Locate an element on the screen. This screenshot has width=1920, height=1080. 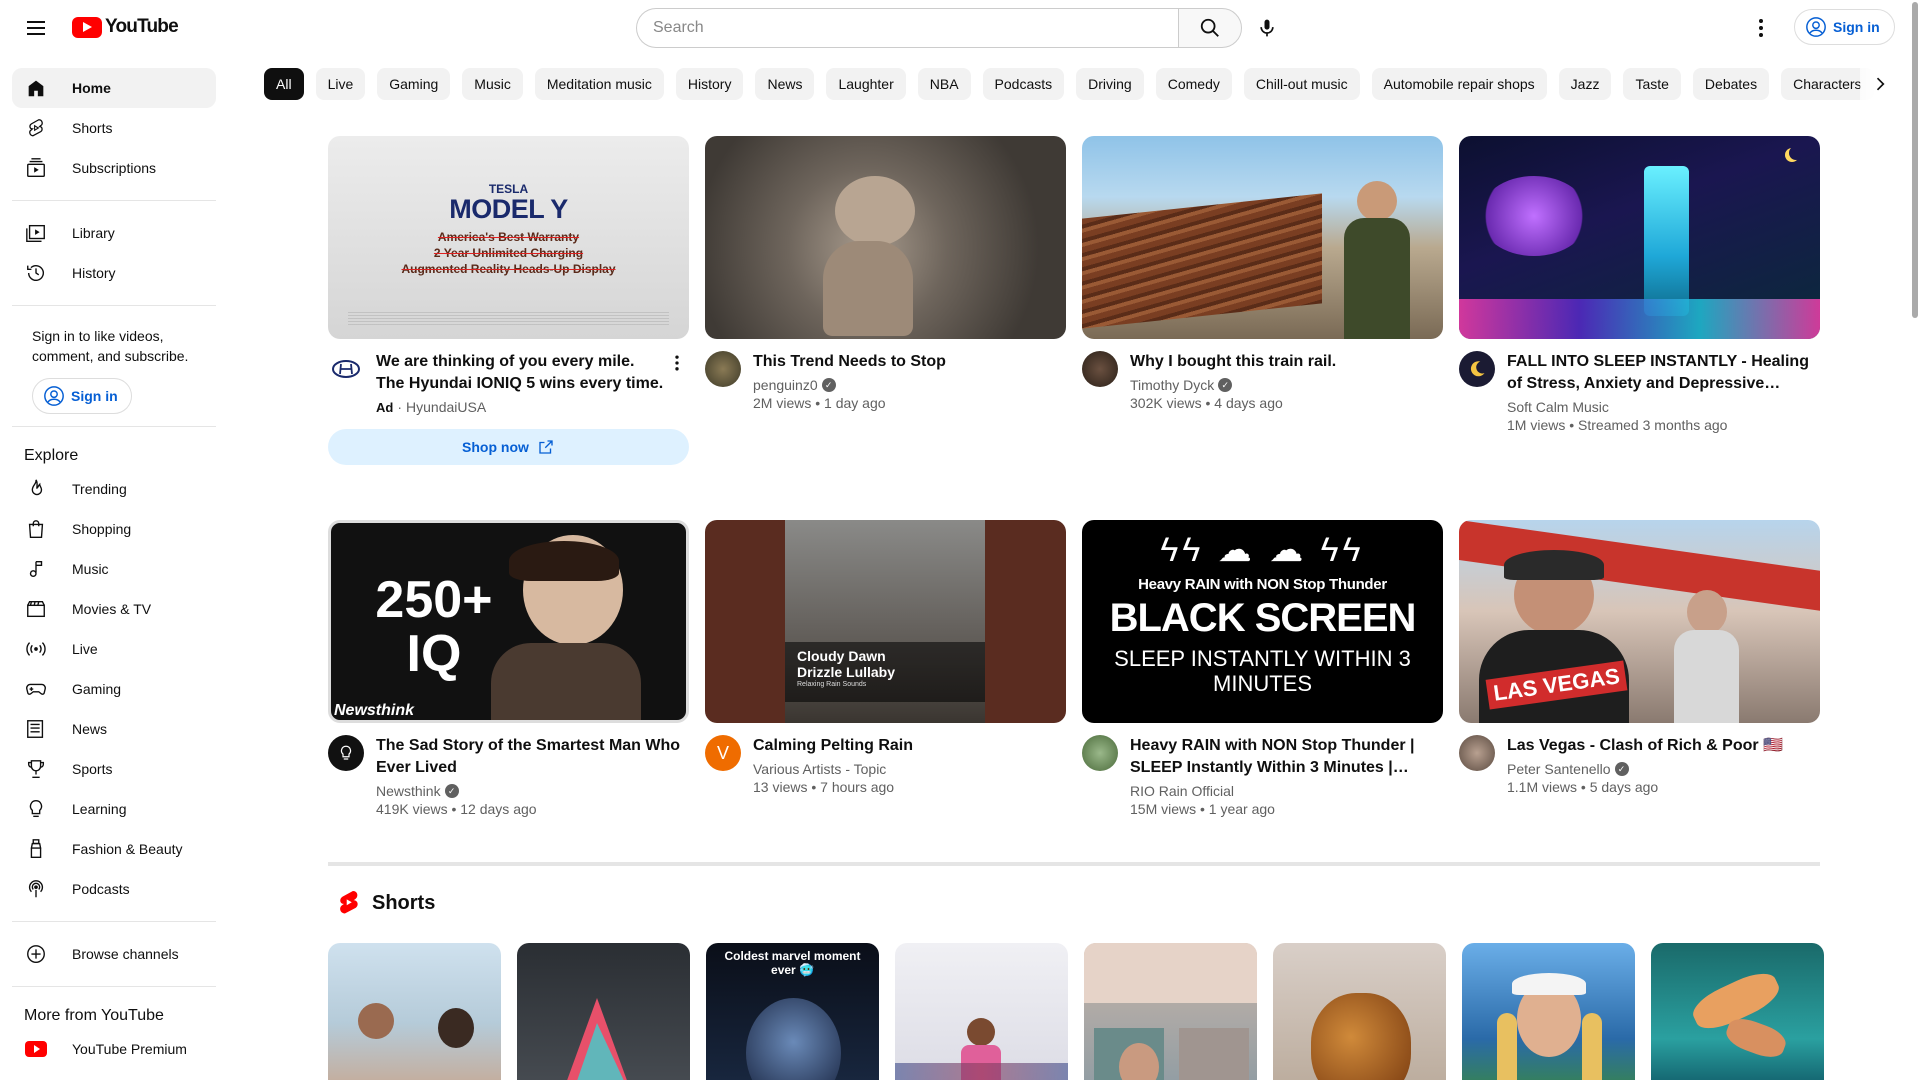
sidebar-item-label: Gaming is located at coordinates (97, 689).